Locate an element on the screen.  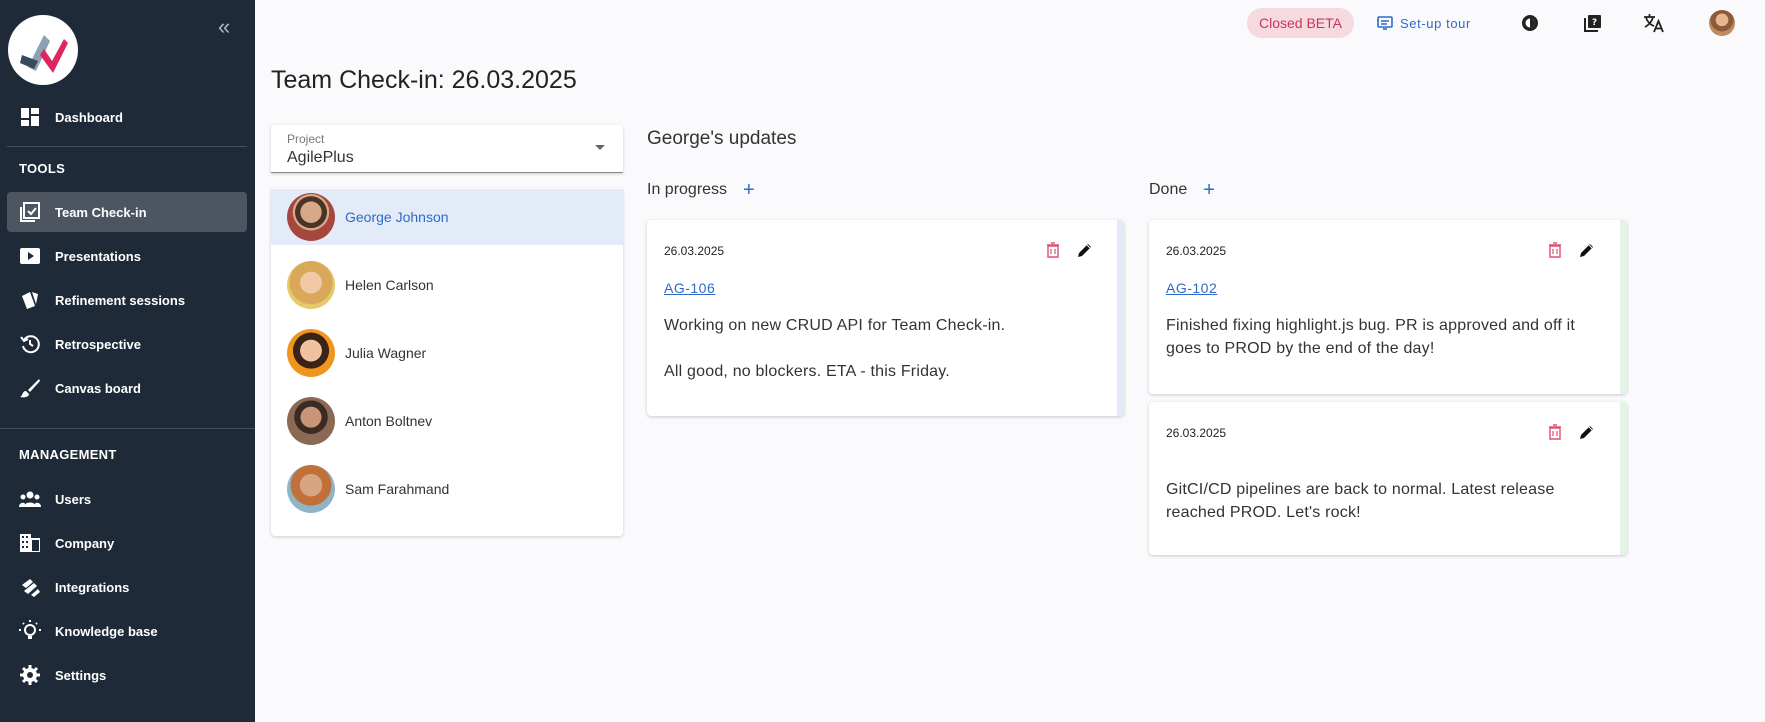
sidebar-item-label: Users is located at coordinates (73, 499).